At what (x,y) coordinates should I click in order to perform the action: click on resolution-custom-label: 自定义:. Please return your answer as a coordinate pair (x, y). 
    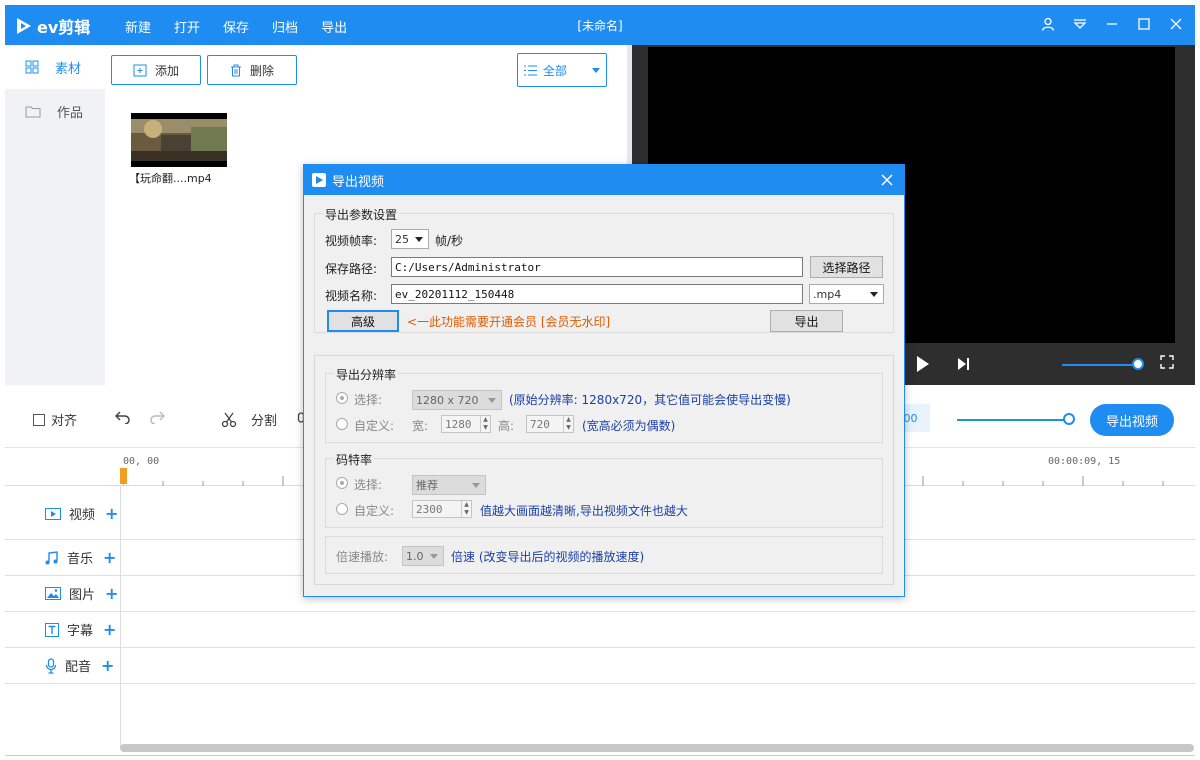
    Looking at the image, I should click on (374, 426).